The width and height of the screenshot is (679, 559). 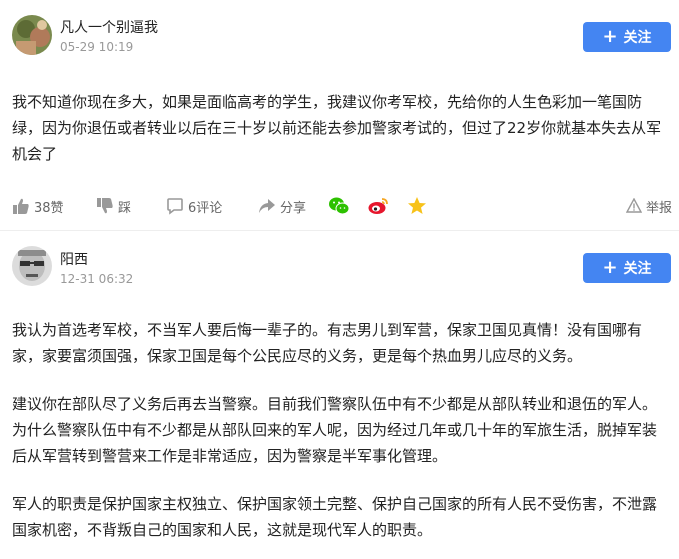 What do you see at coordinates (109, 27) in the screenshot?
I see `username: 凡人一个别逼我` at bounding box center [109, 27].